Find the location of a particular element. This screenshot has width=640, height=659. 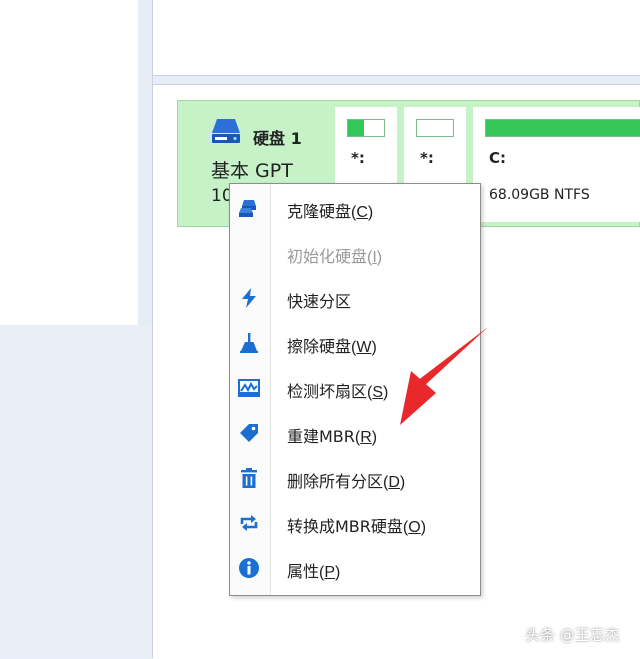

info-icon is located at coordinates (249, 568).